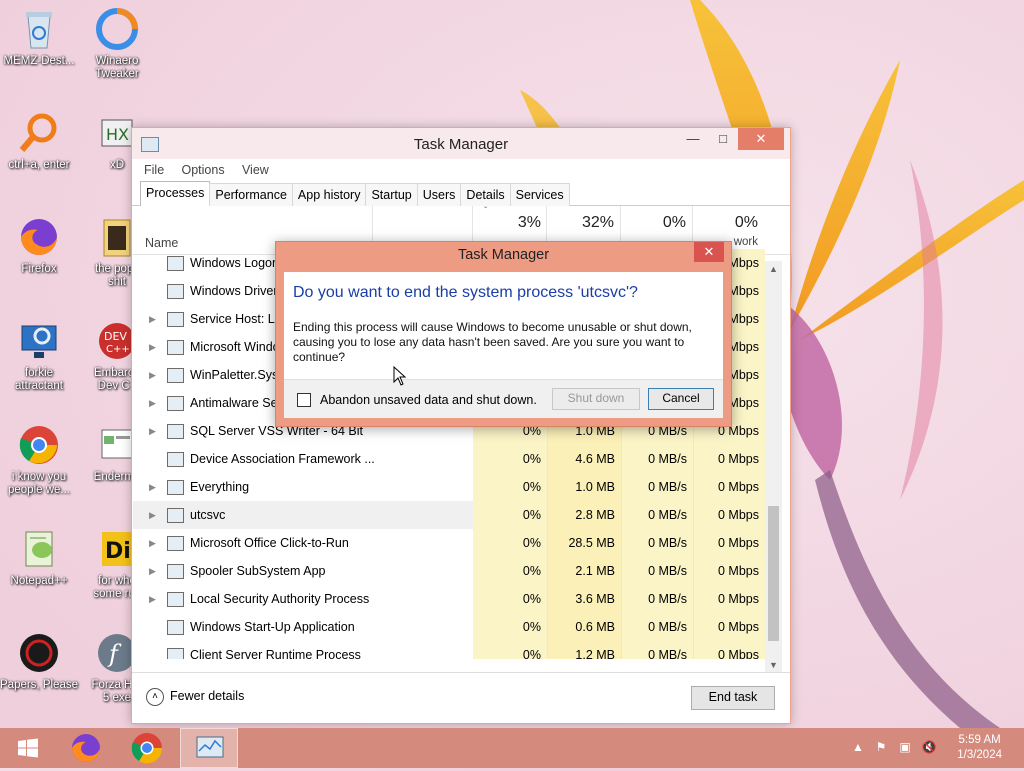 Image resolution: width=1024 pixels, height=771 pixels. What do you see at coordinates (86, 748) in the screenshot?
I see `taskbar-firefox` at bounding box center [86, 748].